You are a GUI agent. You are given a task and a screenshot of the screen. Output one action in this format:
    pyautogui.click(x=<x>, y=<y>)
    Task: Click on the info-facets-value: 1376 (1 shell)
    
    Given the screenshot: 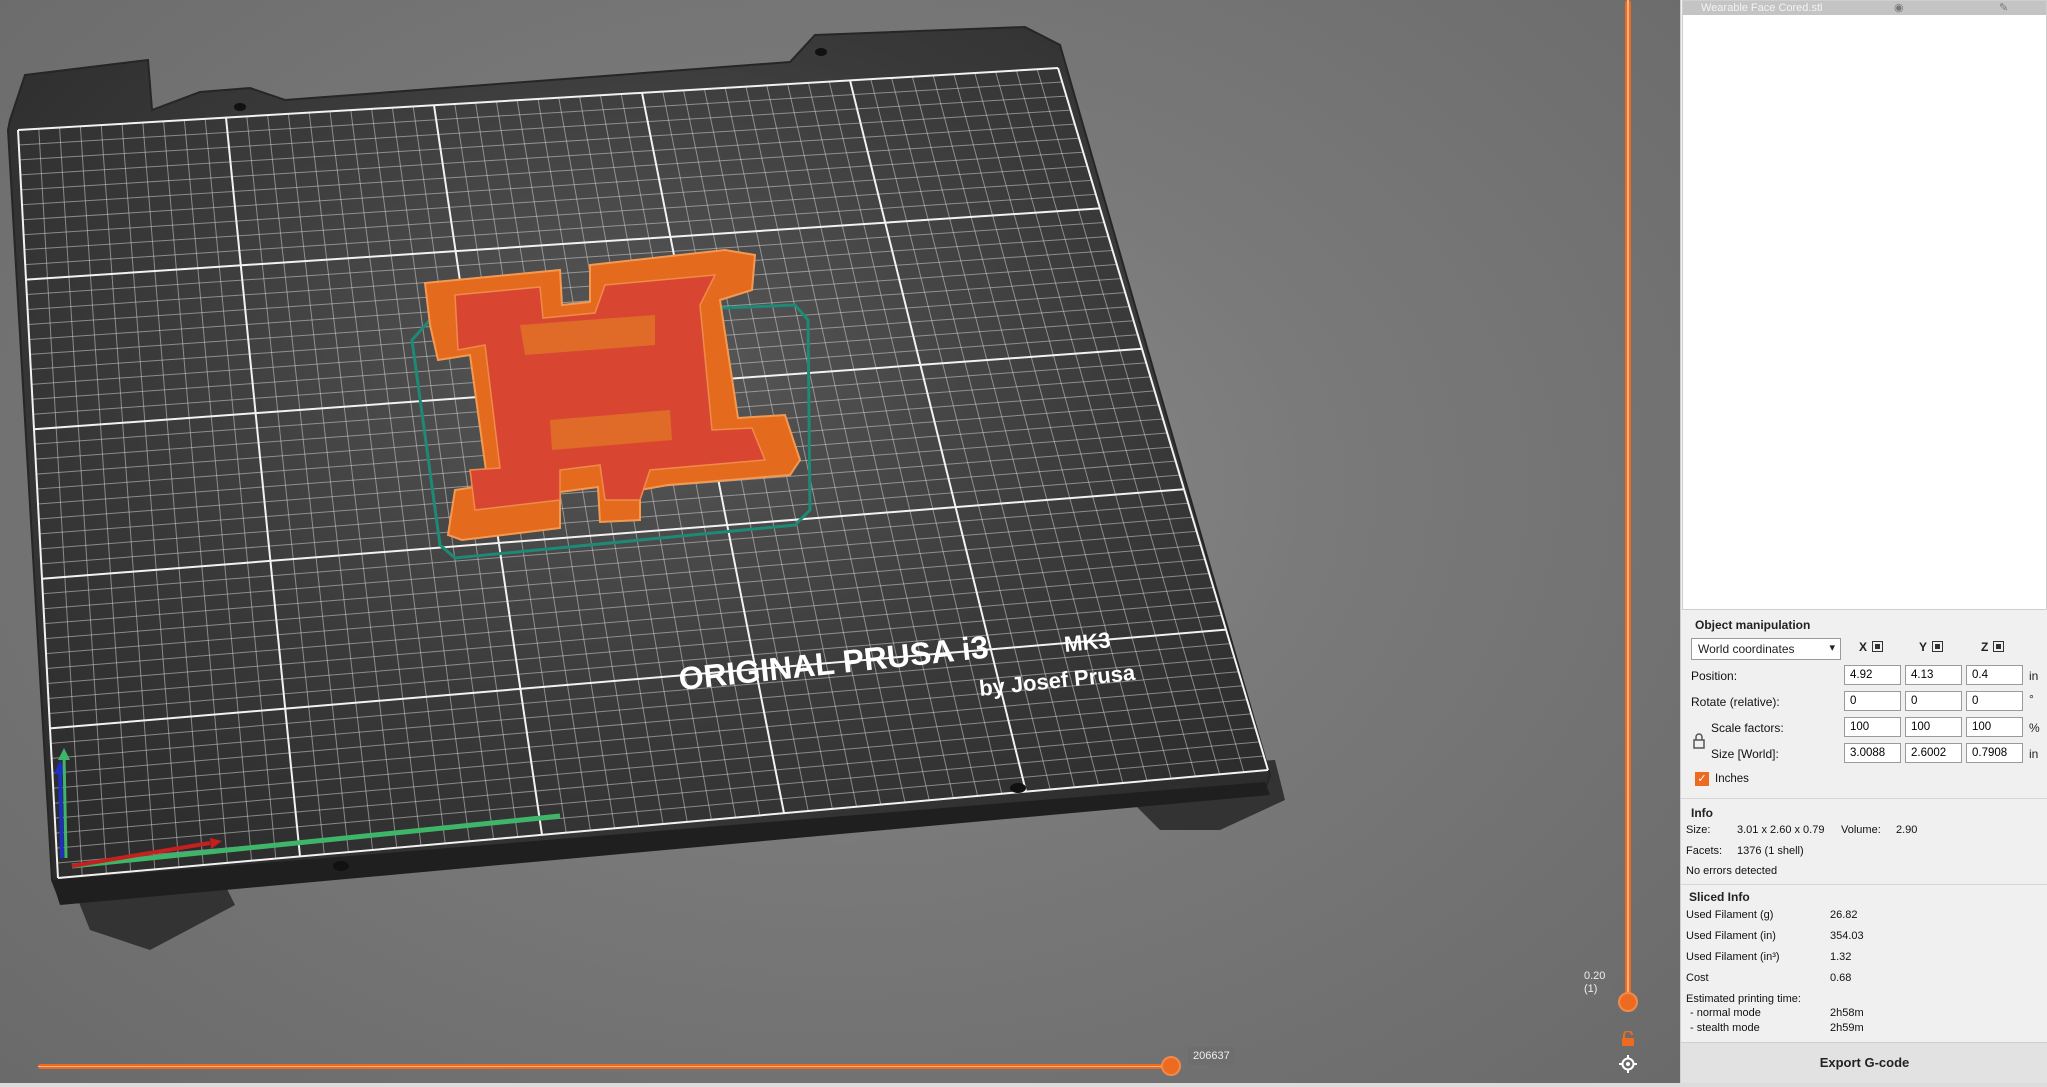 What is the action you would take?
    pyautogui.click(x=1770, y=851)
    